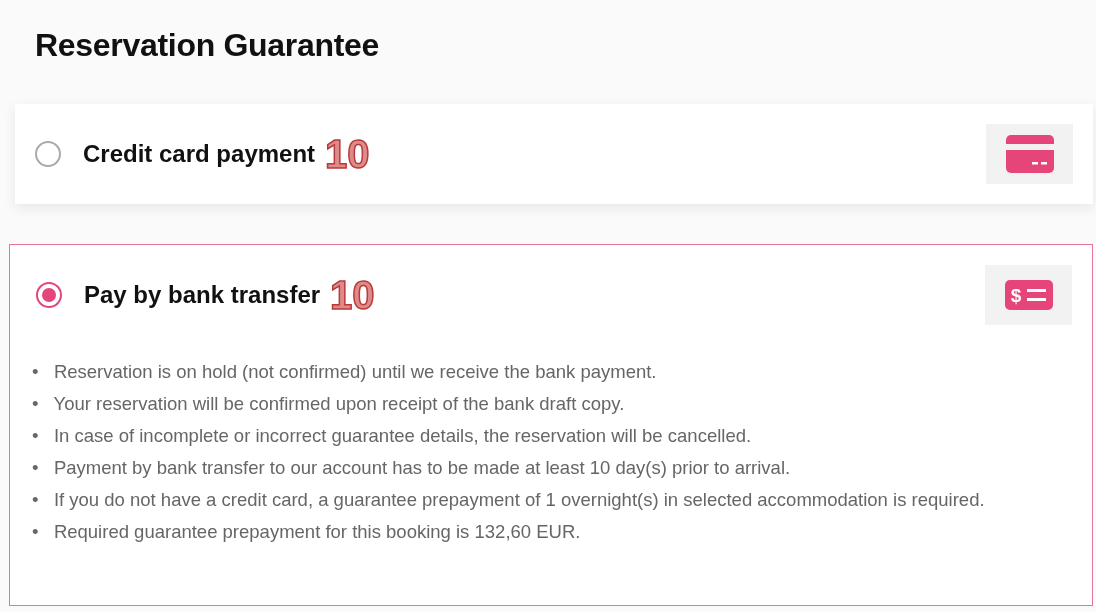 Image resolution: width=1096 pixels, height=612 pixels. Describe the element at coordinates (329, 404) in the screenshot. I see `note-text: • Your reservation will be confirmed upon receipt of the bank draft copy.` at that location.